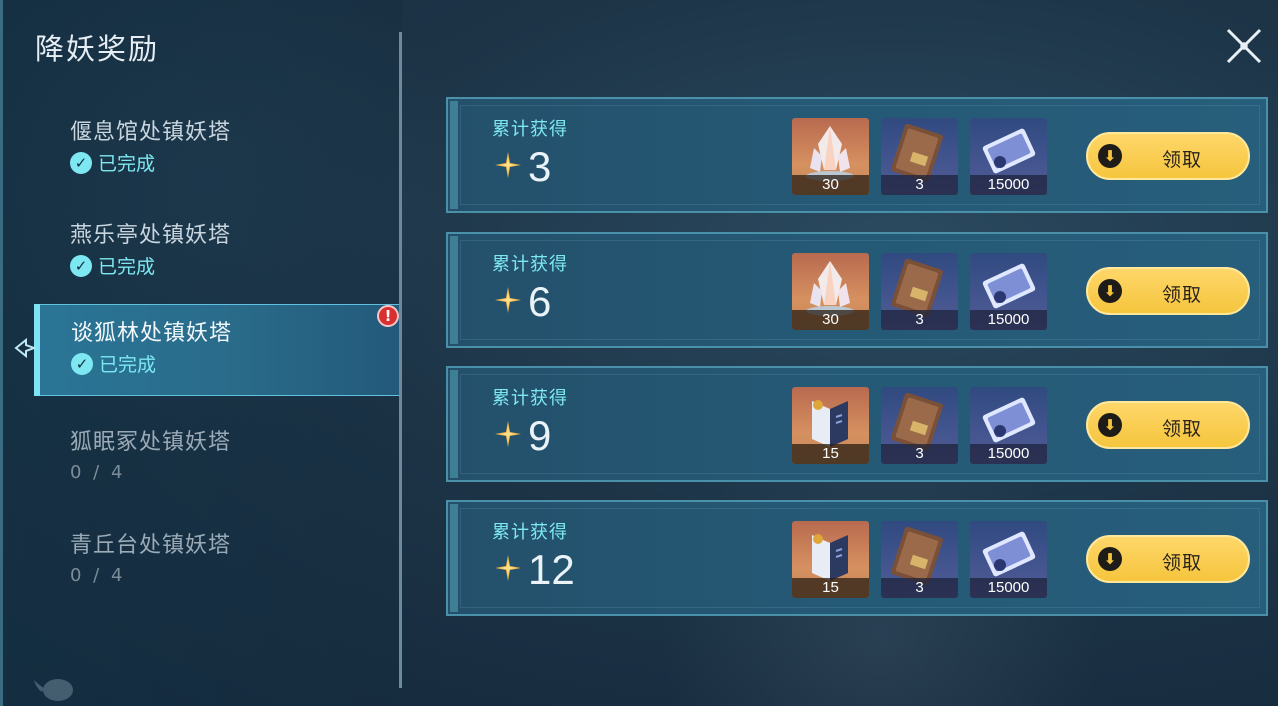 The height and width of the screenshot is (706, 1278). I want to click on star-count: 6, so click(540, 301).